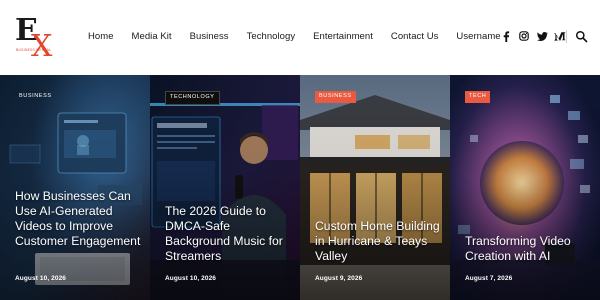 The width and height of the screenshot is (600, 300). I want to click on search-icon, so click(581, 36).